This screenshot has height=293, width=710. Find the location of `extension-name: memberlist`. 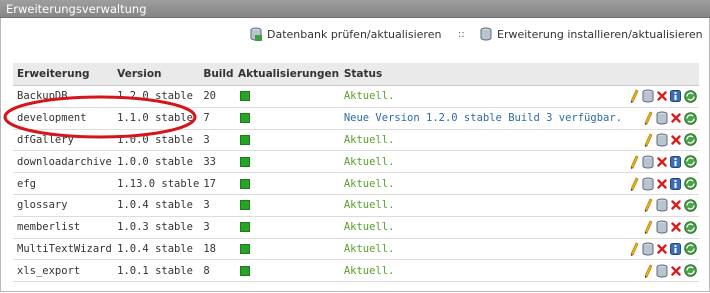

extension-name: memberlist is located at coordinates (63, 227).